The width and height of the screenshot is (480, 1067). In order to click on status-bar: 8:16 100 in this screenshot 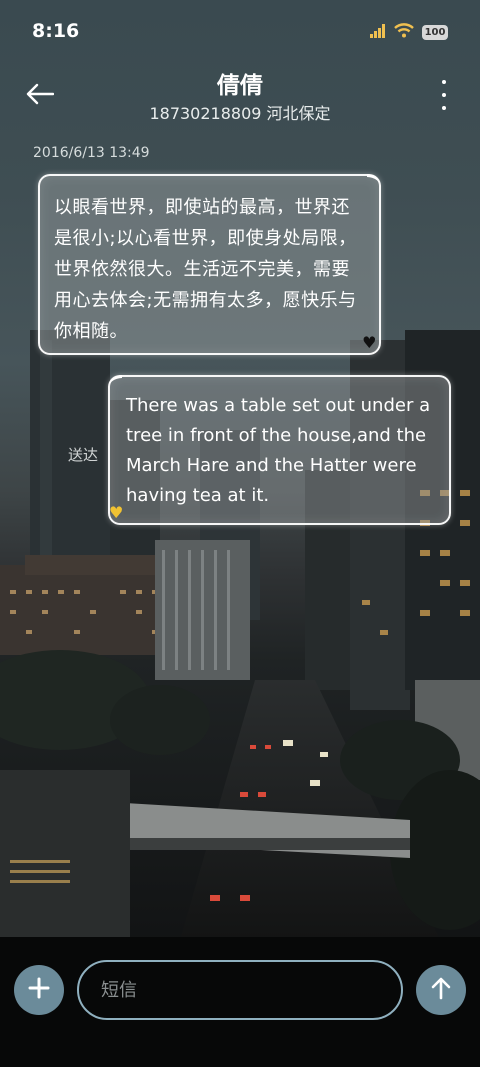, I will do `click(240, 33)`.